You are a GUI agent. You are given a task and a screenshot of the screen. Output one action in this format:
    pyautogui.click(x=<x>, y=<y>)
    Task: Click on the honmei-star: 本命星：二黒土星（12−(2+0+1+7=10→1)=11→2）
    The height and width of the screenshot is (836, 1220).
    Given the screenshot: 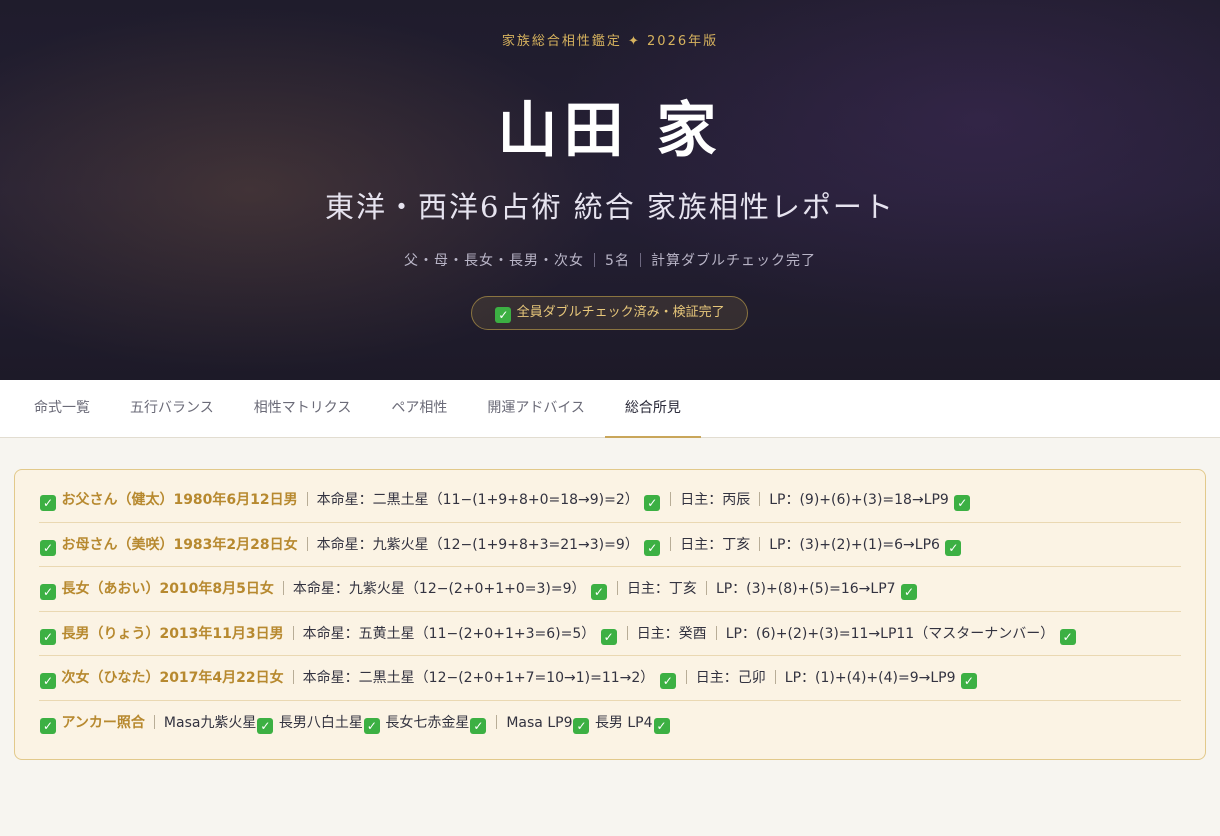 What is the action you would take?
    pyautogui.click(x=478, y=678)
    